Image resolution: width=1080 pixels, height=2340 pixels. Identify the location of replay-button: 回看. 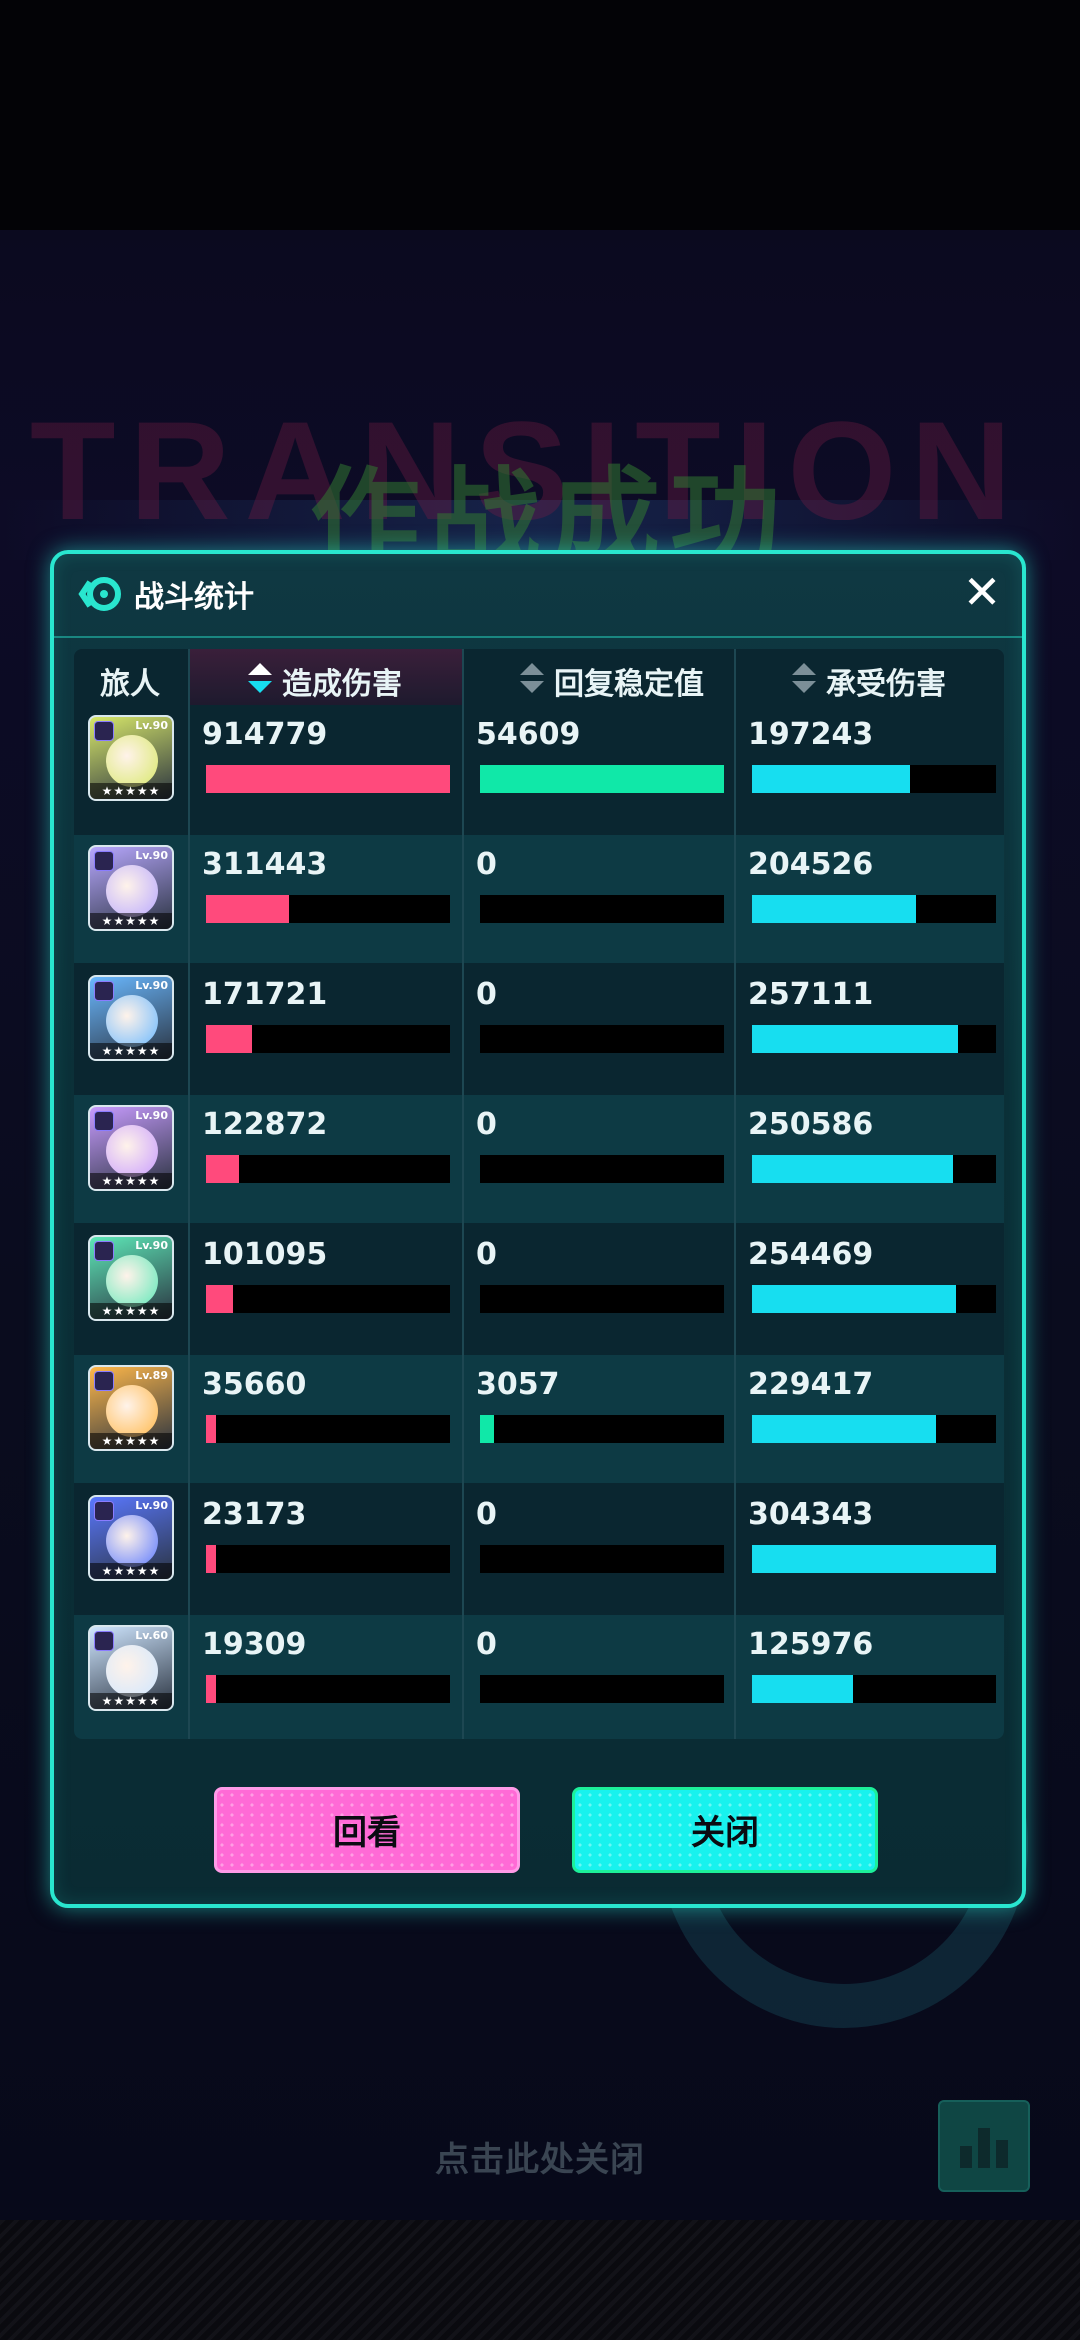
(367, 1830).